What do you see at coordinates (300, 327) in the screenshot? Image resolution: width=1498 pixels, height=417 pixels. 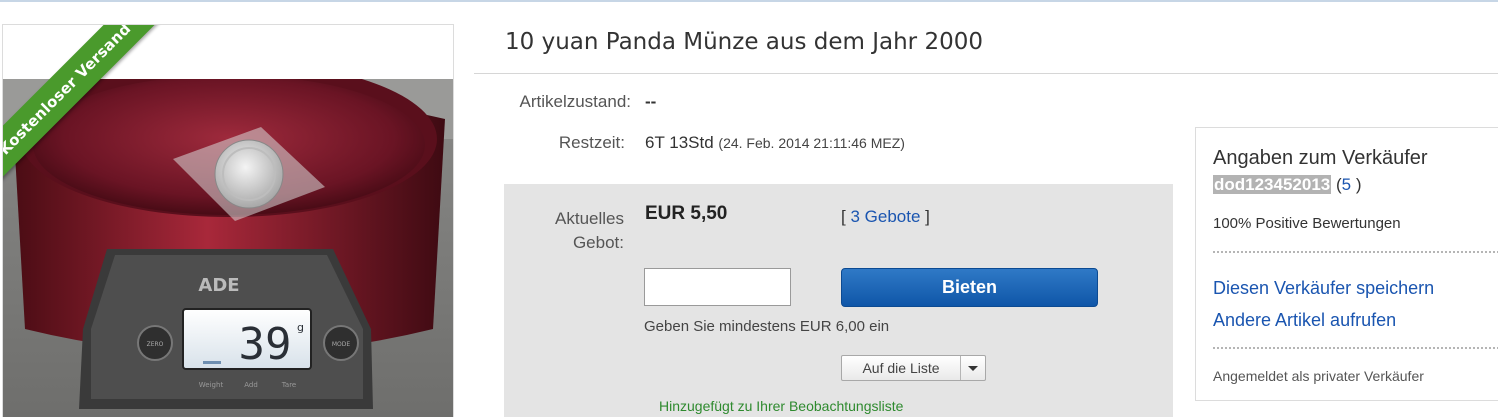 I see `scale-display-unit: g` at bounding box center [300, 327].